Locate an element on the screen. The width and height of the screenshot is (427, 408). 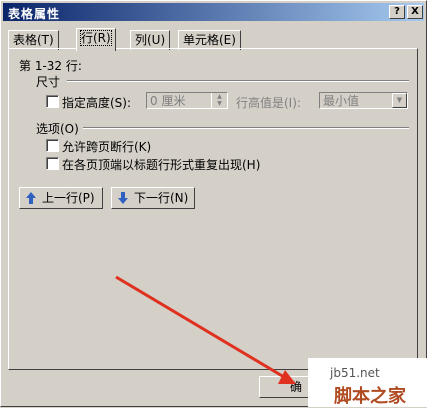
annotation-arrow is located at coordinates (205, 329).